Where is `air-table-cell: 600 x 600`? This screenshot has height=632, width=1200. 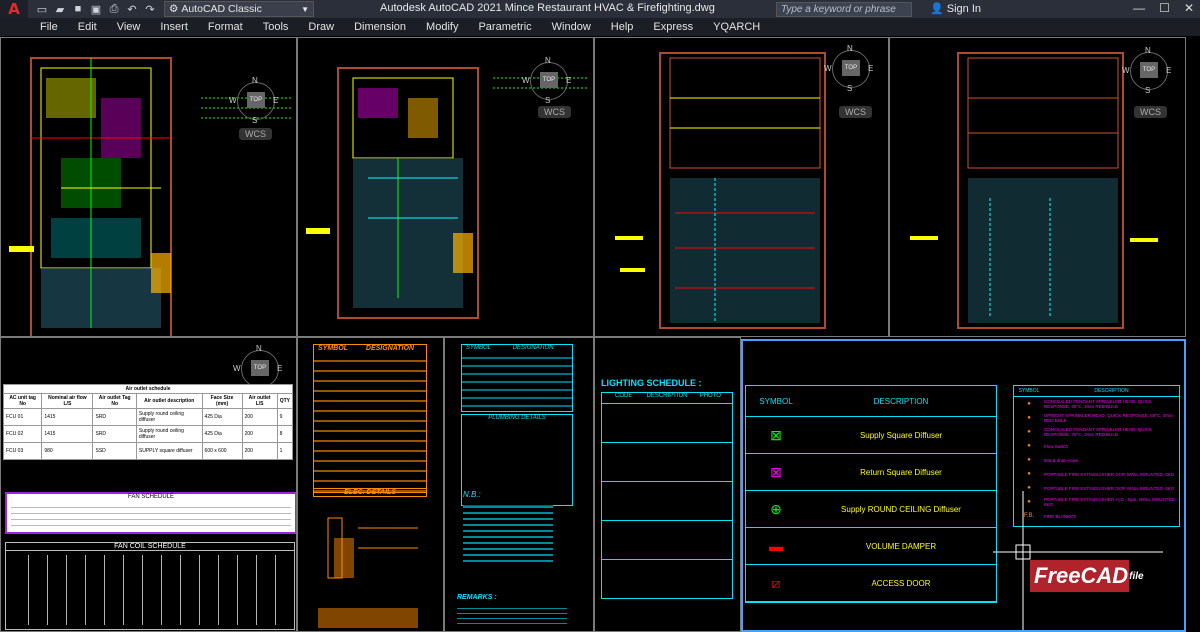 air-table-cell: 600 x 600 is located at coordinates (222, 451).